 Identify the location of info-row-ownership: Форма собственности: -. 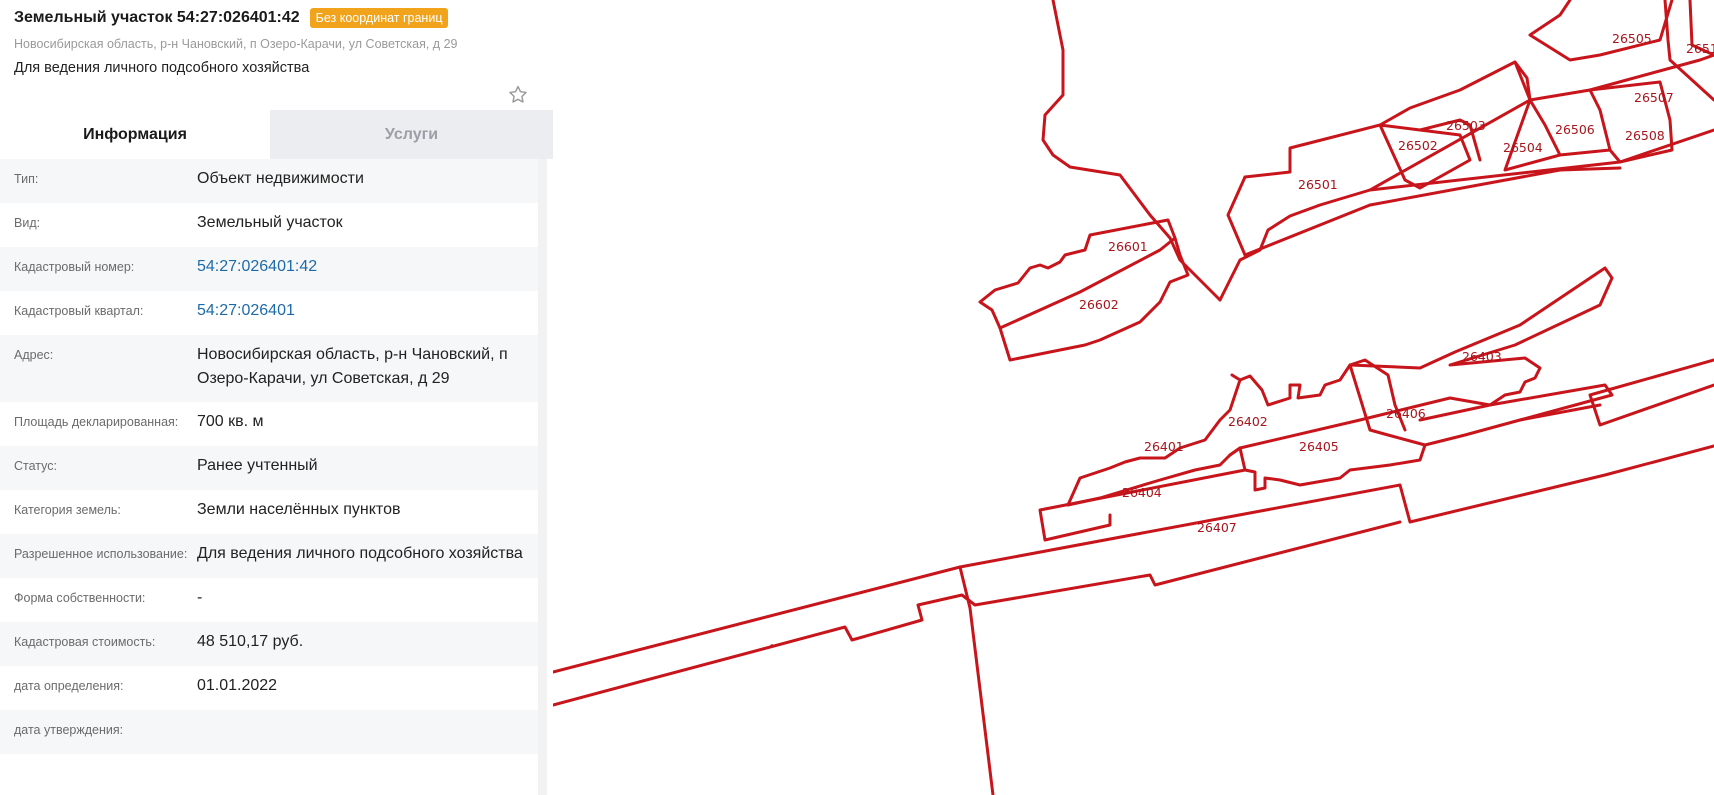
(269, 600).